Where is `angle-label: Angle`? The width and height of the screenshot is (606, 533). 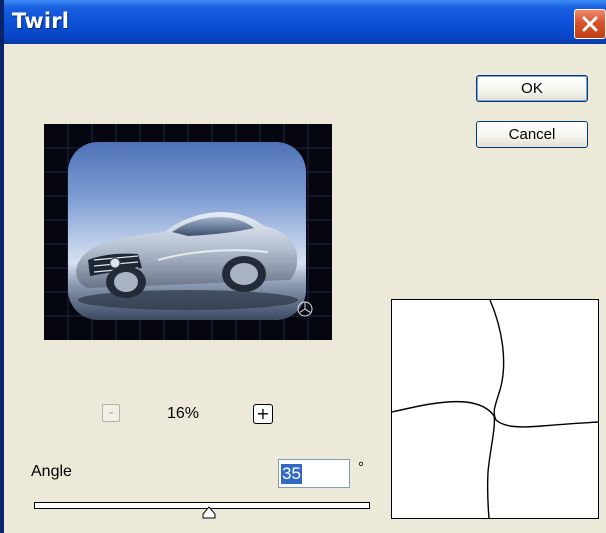 angle-label: Angle is located at coordinates (51, 471).